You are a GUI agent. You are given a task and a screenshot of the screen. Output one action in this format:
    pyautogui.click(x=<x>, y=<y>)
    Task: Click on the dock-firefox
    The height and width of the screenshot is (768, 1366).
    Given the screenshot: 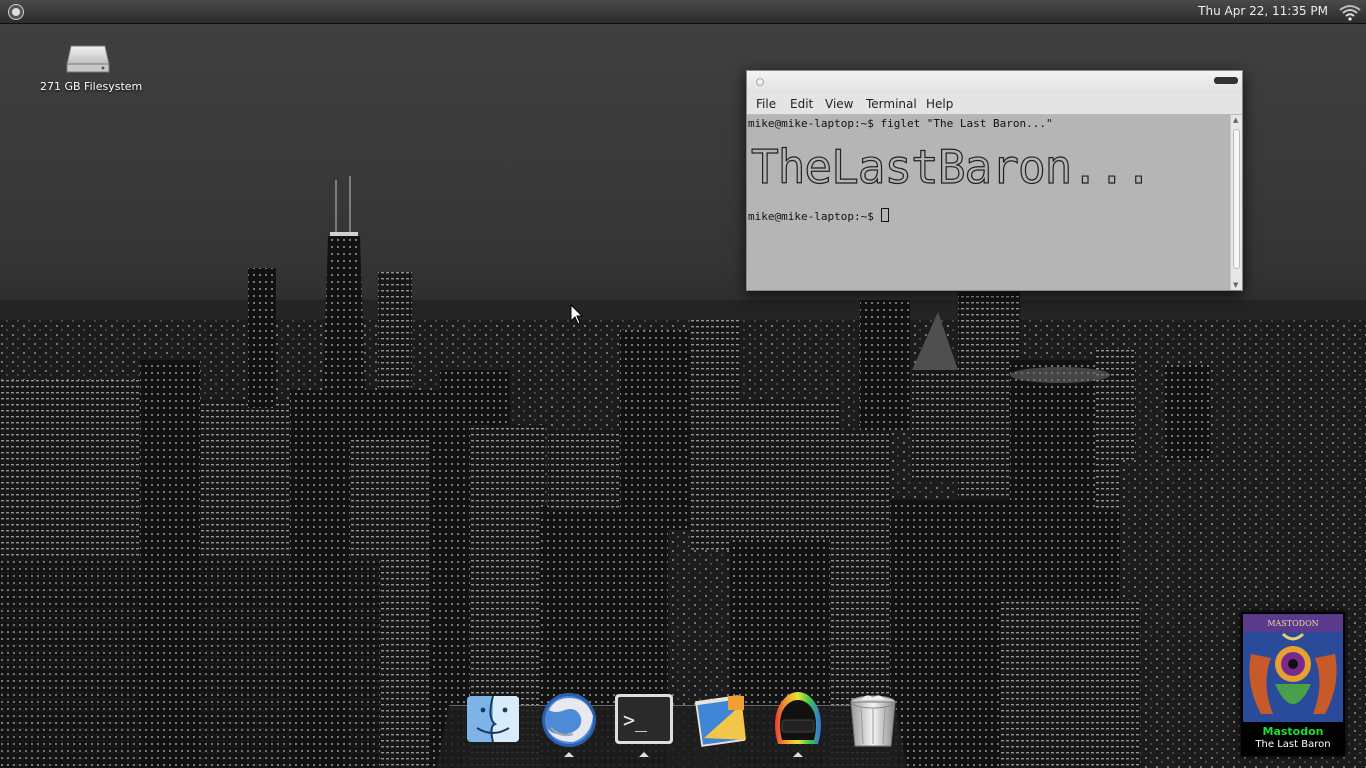 What is the action you would take?
    pyautogui.click(x=569, y=720)
    